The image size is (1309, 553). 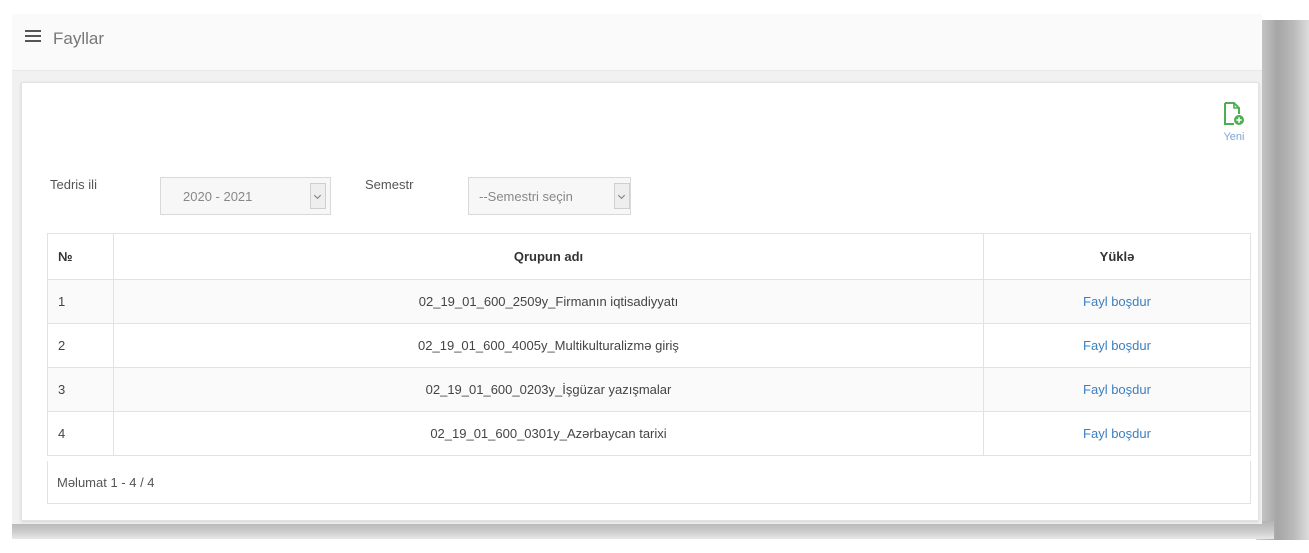 What do you see at coordinates (637, 42) in the screenshot?
I see `top-bar: Fayllar` at bounding box center [637, 42].